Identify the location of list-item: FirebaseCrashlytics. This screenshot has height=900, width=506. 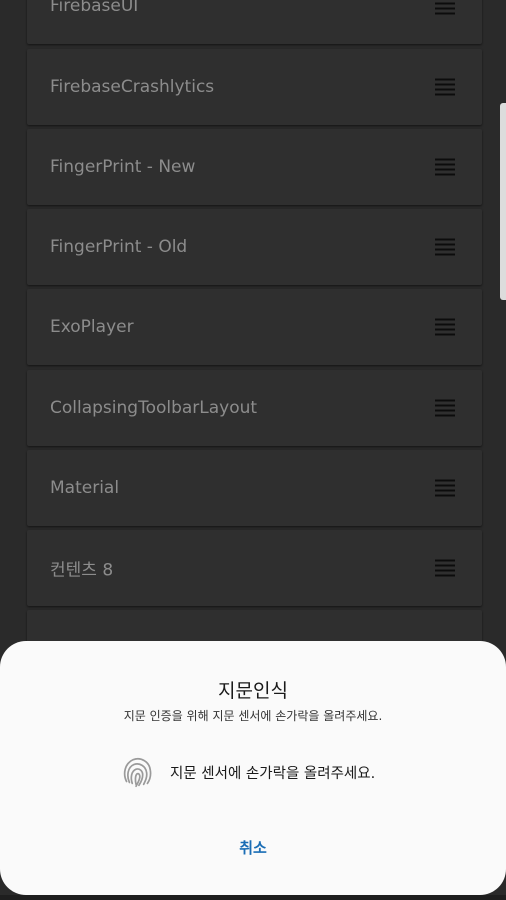
(254, 87).